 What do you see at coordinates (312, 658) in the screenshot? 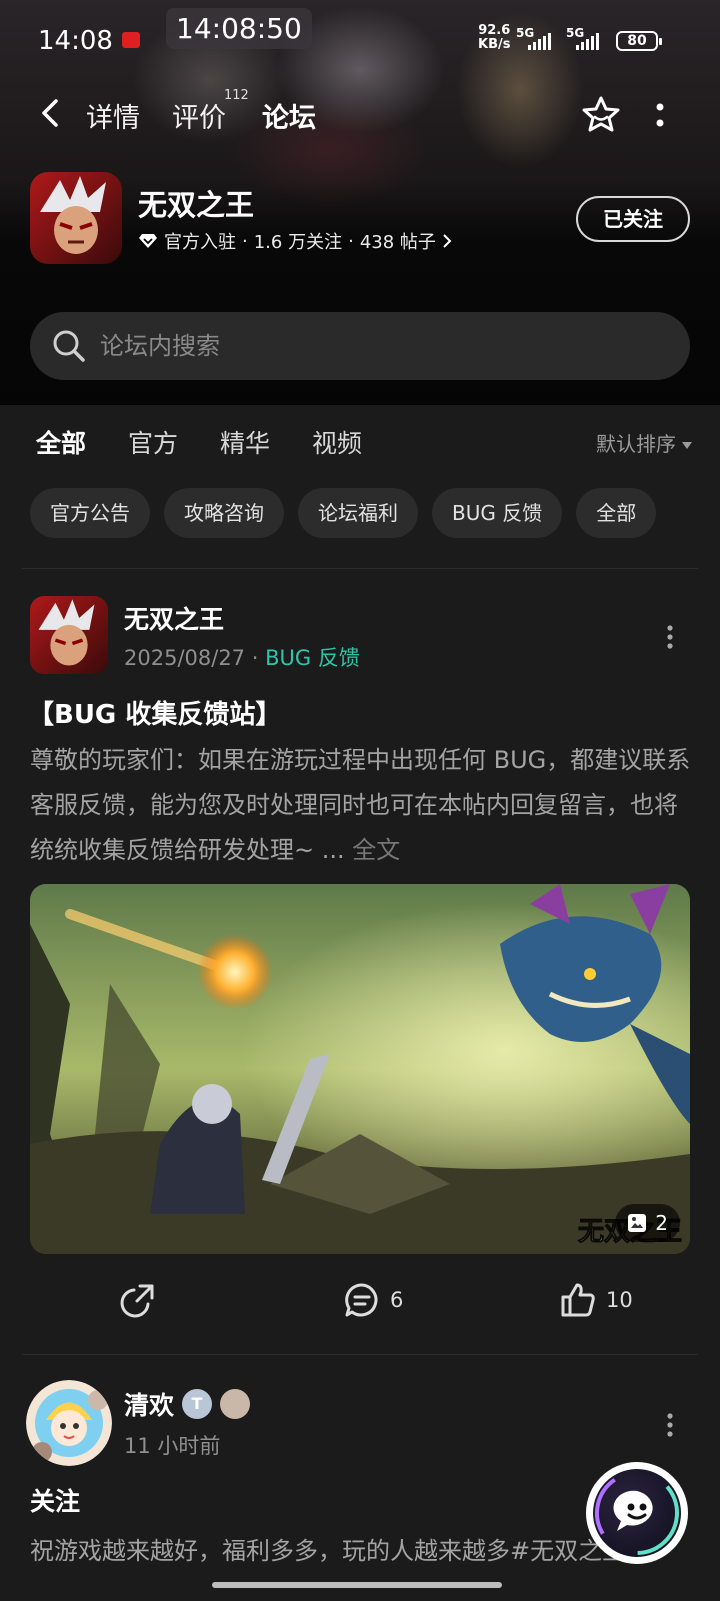
I see `post-tag: BUG 反馈` at bounding box center [312, 658].